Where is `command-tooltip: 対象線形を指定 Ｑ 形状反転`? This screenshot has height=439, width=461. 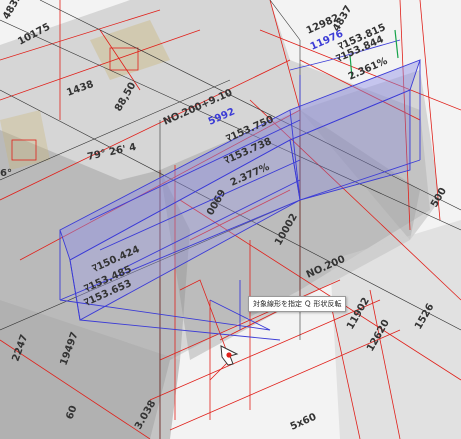 command-tooltip: 対象線形を指定 Ｑ 形状反転 is located at coordinates (297, 304).